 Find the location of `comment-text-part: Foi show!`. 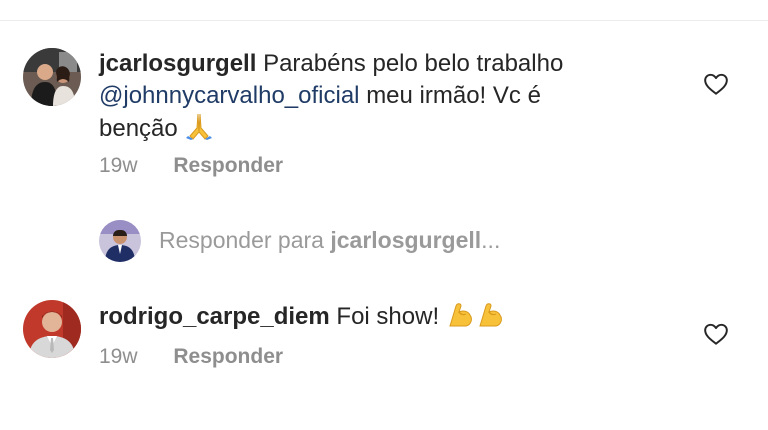

comment-text-part: Foi show! is located at coordinates (388, 316).